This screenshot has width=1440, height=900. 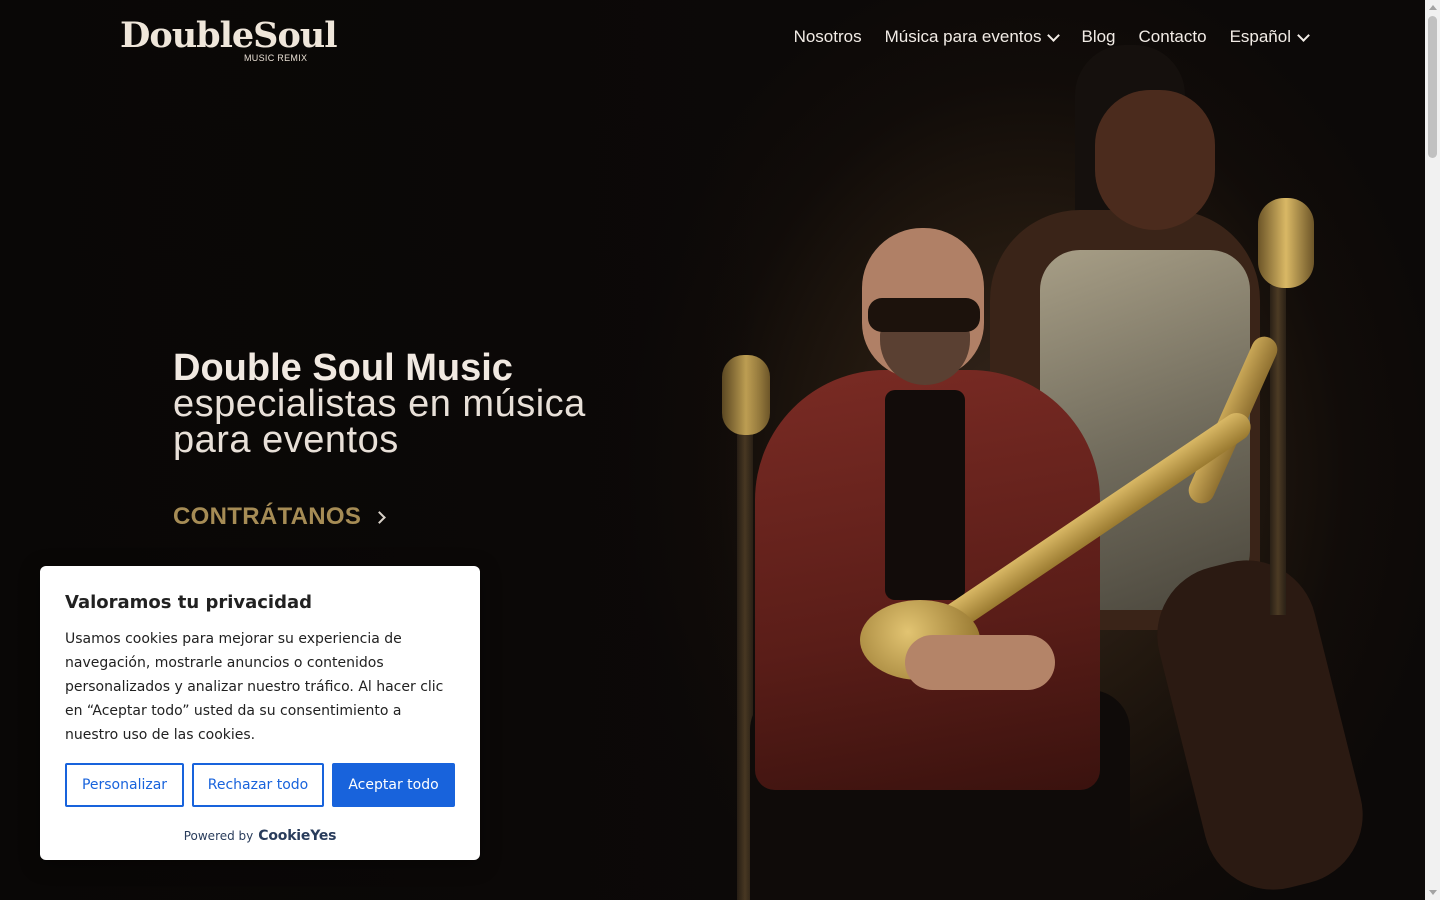 What do you see at coordinates (218, 836) in the screenshot?
I see `powered-by-label: Powered by` at bounding box center [218, 836].